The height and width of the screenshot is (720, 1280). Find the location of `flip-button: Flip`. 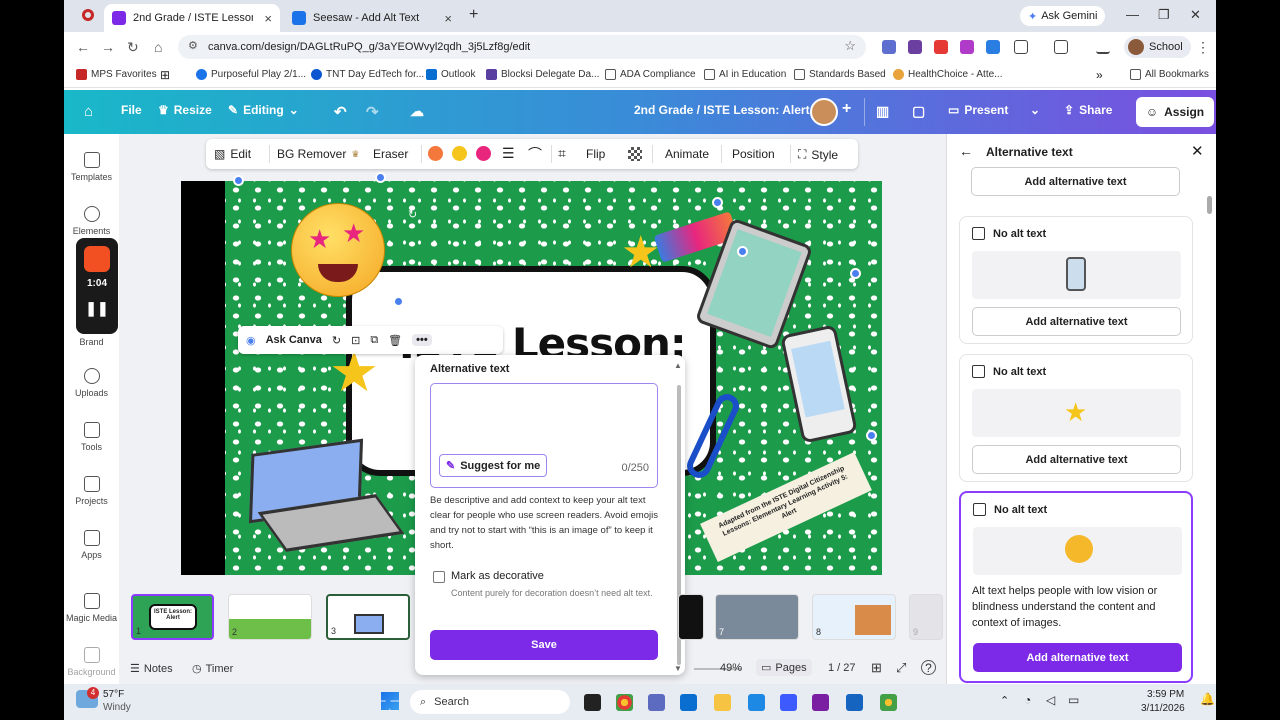

flip-button: Flip is located at coordinates (595, 154).